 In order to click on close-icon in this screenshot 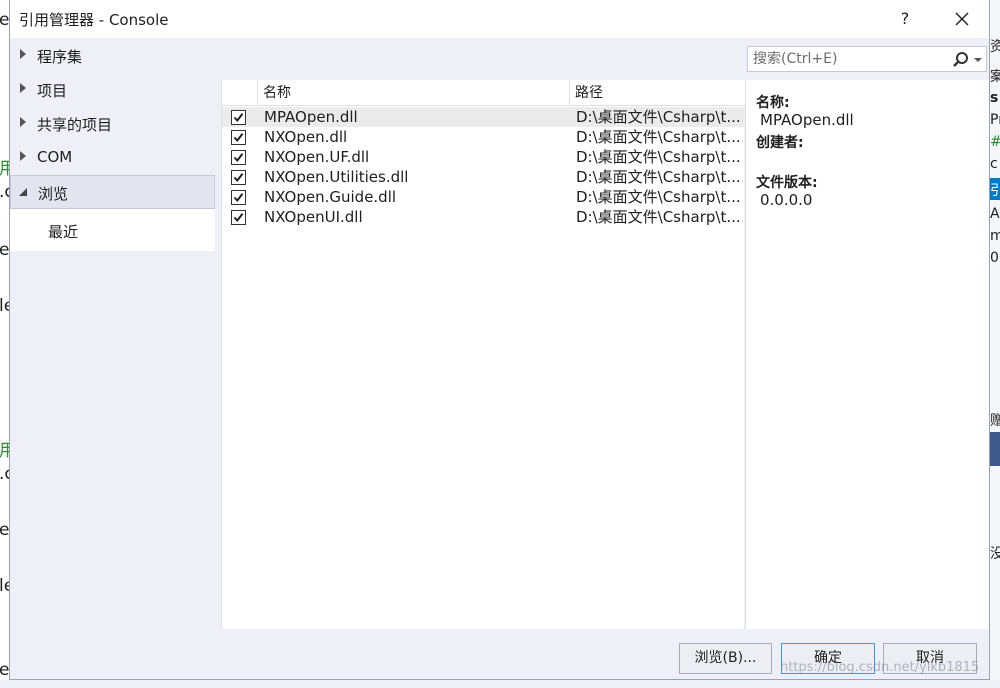, I will do `click(962, 19)`.